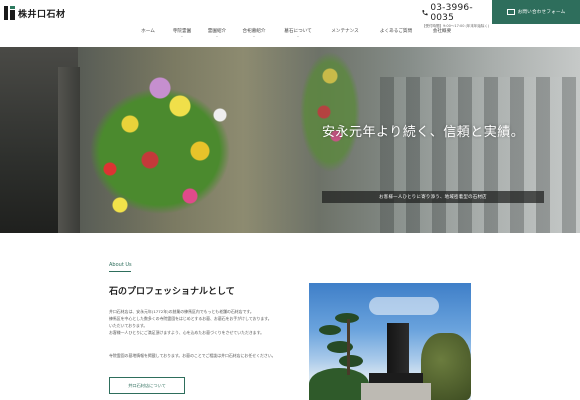 The image size is (580, 400). I want to click on nav-item-joint-grave: 合祀墓紹介 ⌄, so click(254, 35).